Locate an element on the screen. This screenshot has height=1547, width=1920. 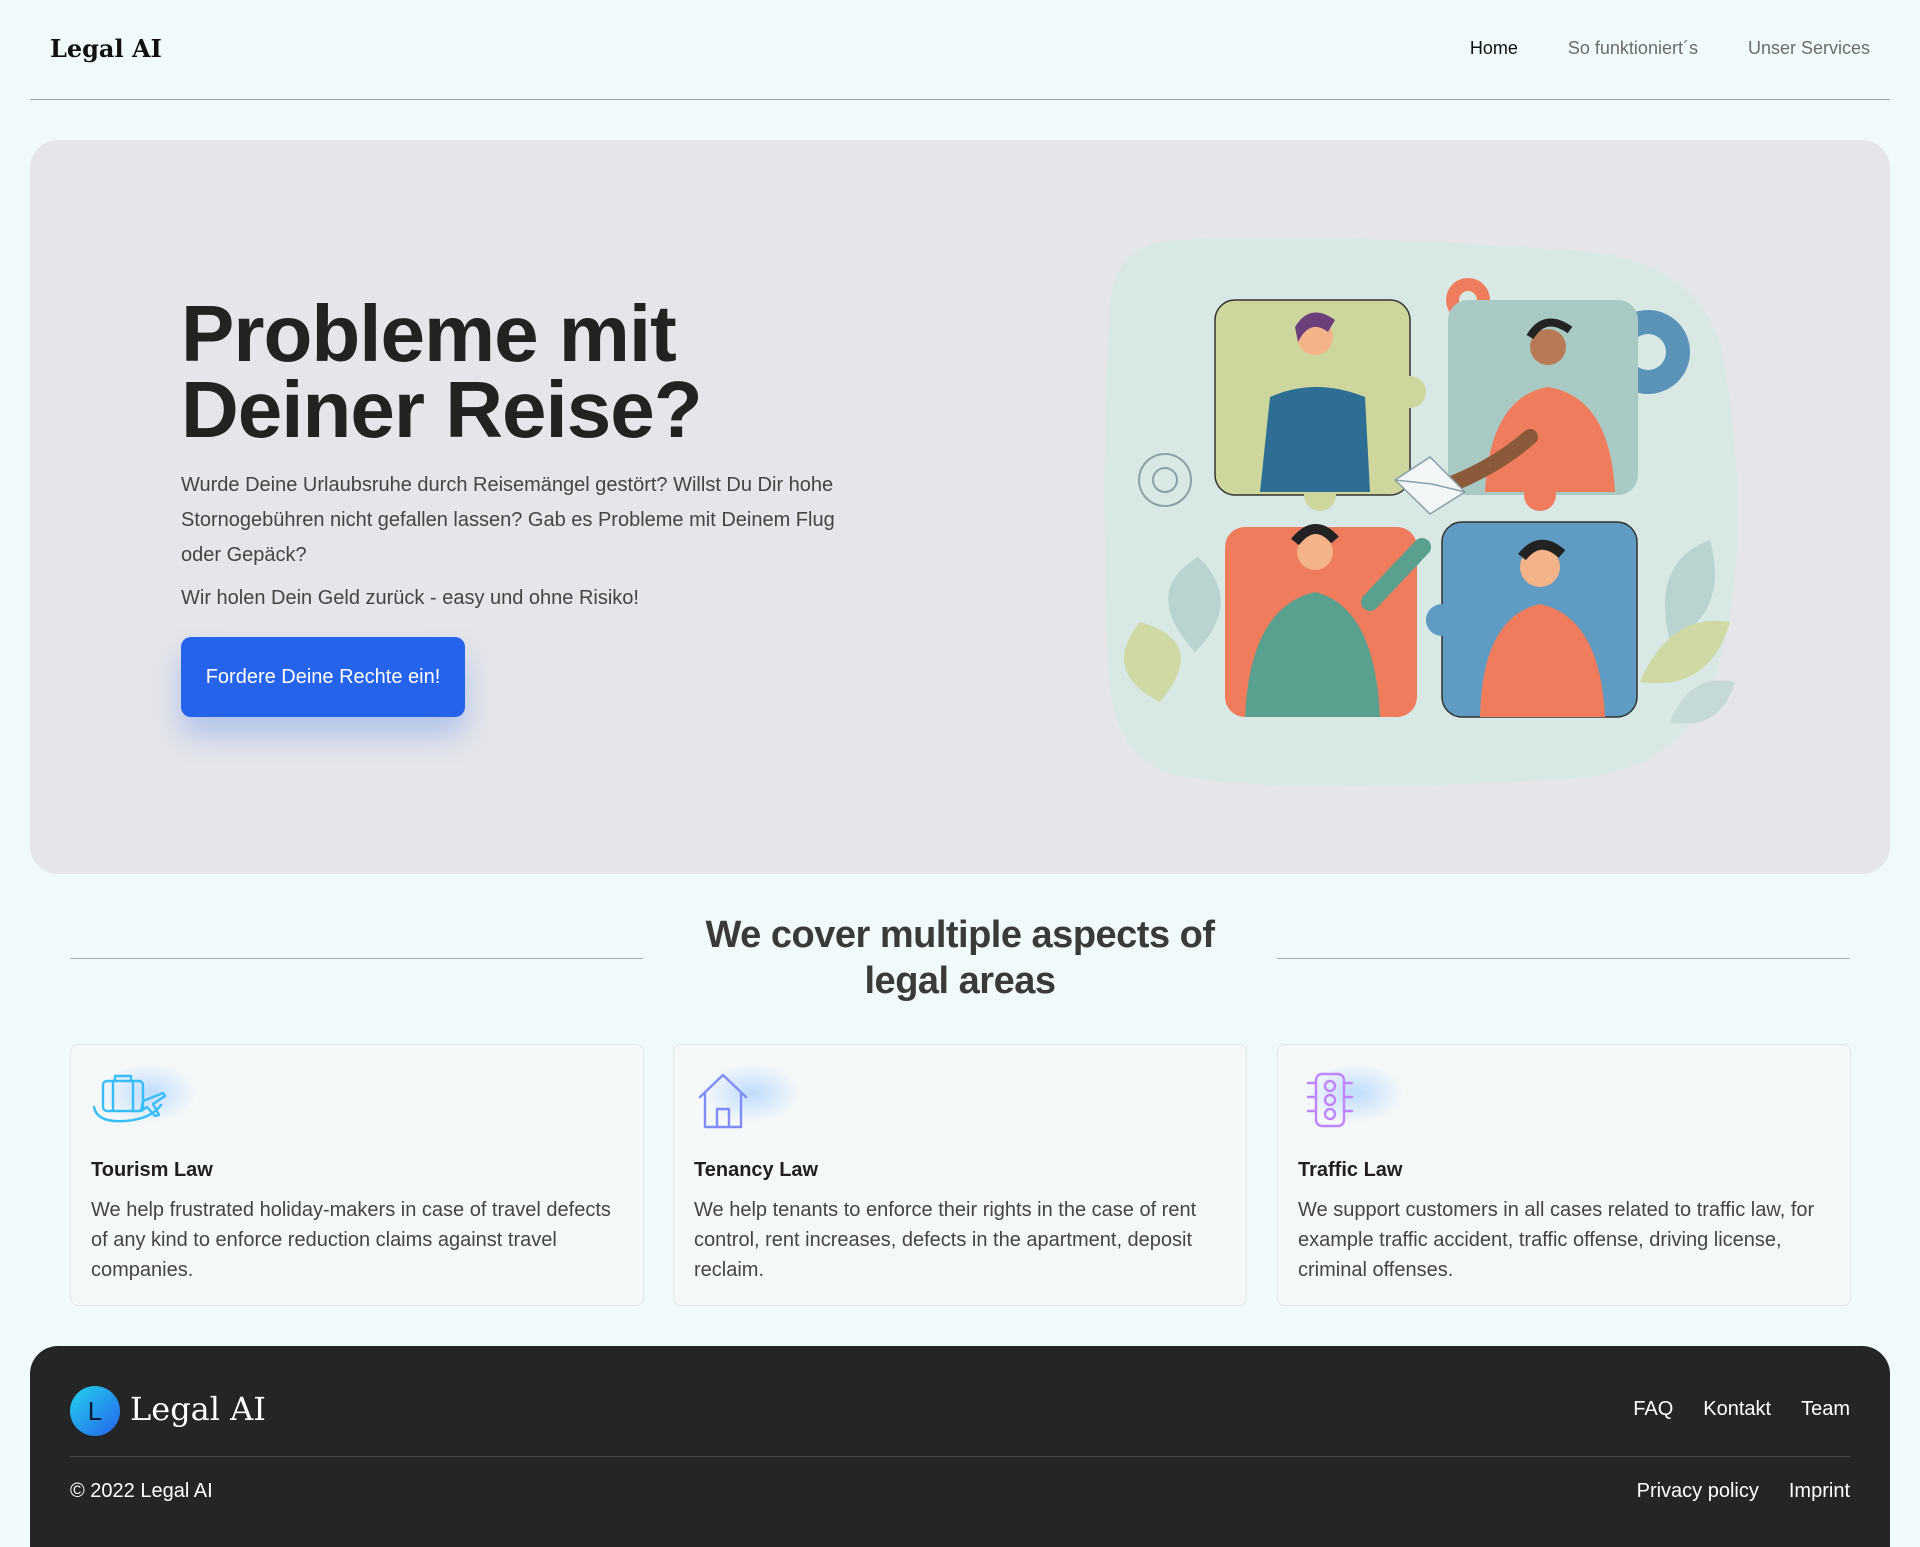
nav-link-services: Unser Services is located at coordinates (1809, 48).